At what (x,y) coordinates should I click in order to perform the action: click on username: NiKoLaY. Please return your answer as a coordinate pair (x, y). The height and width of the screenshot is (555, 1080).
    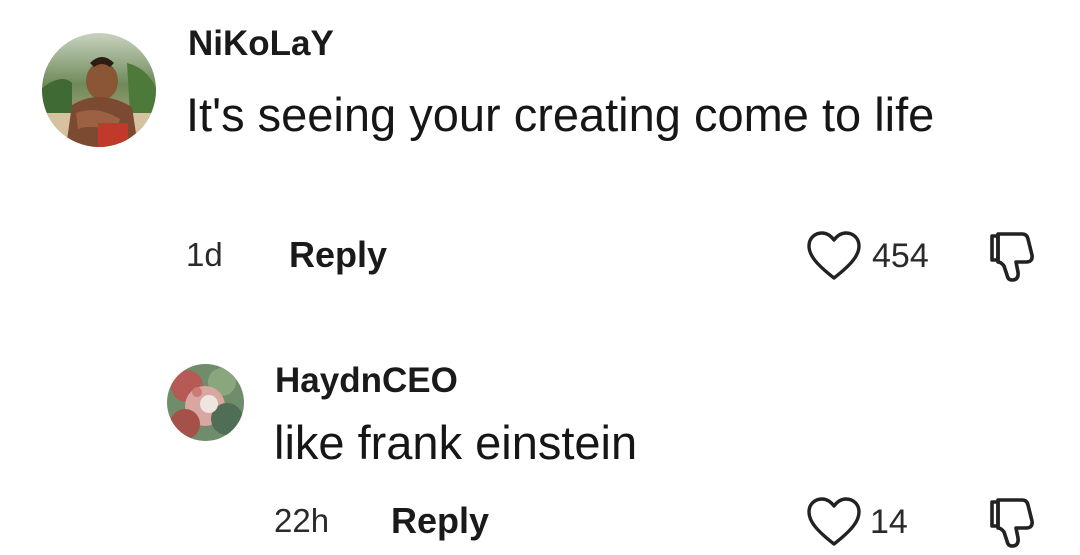
    Looking at the image, I should click on (261, 44).